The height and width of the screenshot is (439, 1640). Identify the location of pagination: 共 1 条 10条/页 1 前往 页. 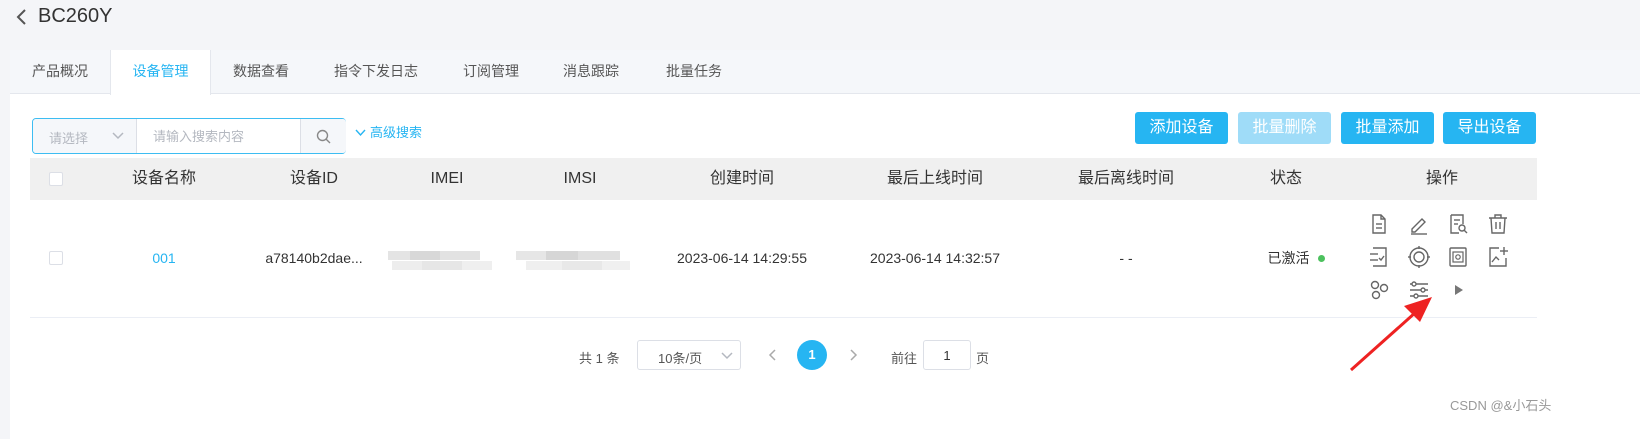
(825, 356).